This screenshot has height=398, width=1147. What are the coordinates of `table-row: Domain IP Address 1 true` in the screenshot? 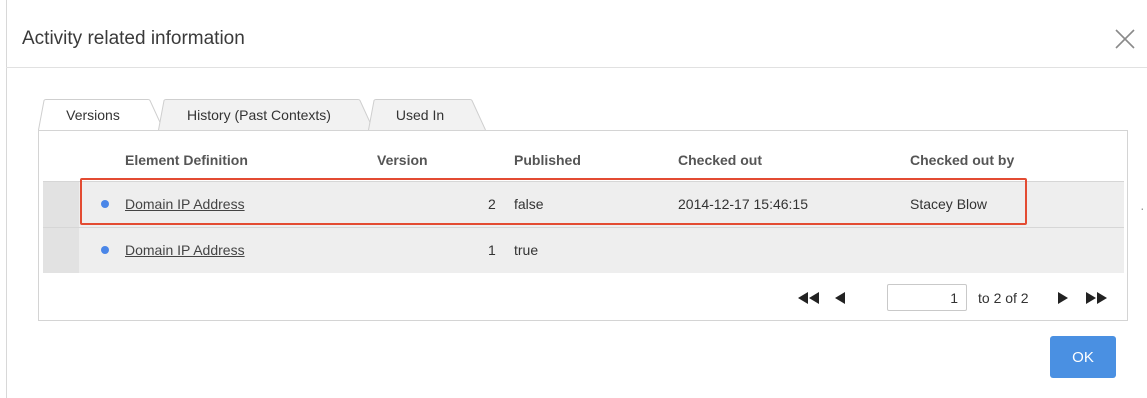 It's located at (583, 250).